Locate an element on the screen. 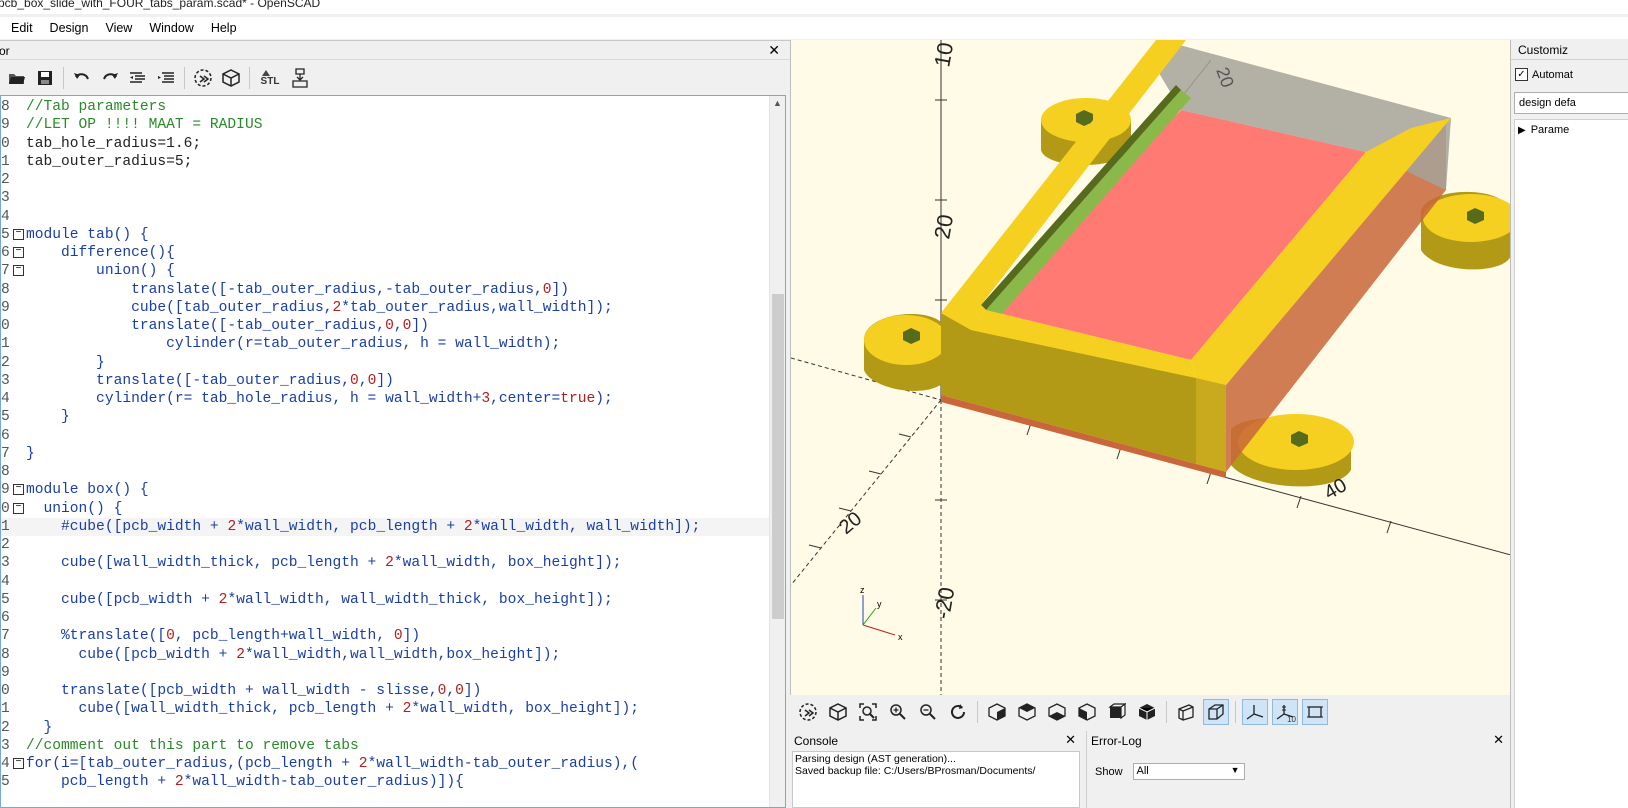 Image resolution: width=1628 pixels, height=808 pixels. view-right-icon is located at coordinates (997, 712).